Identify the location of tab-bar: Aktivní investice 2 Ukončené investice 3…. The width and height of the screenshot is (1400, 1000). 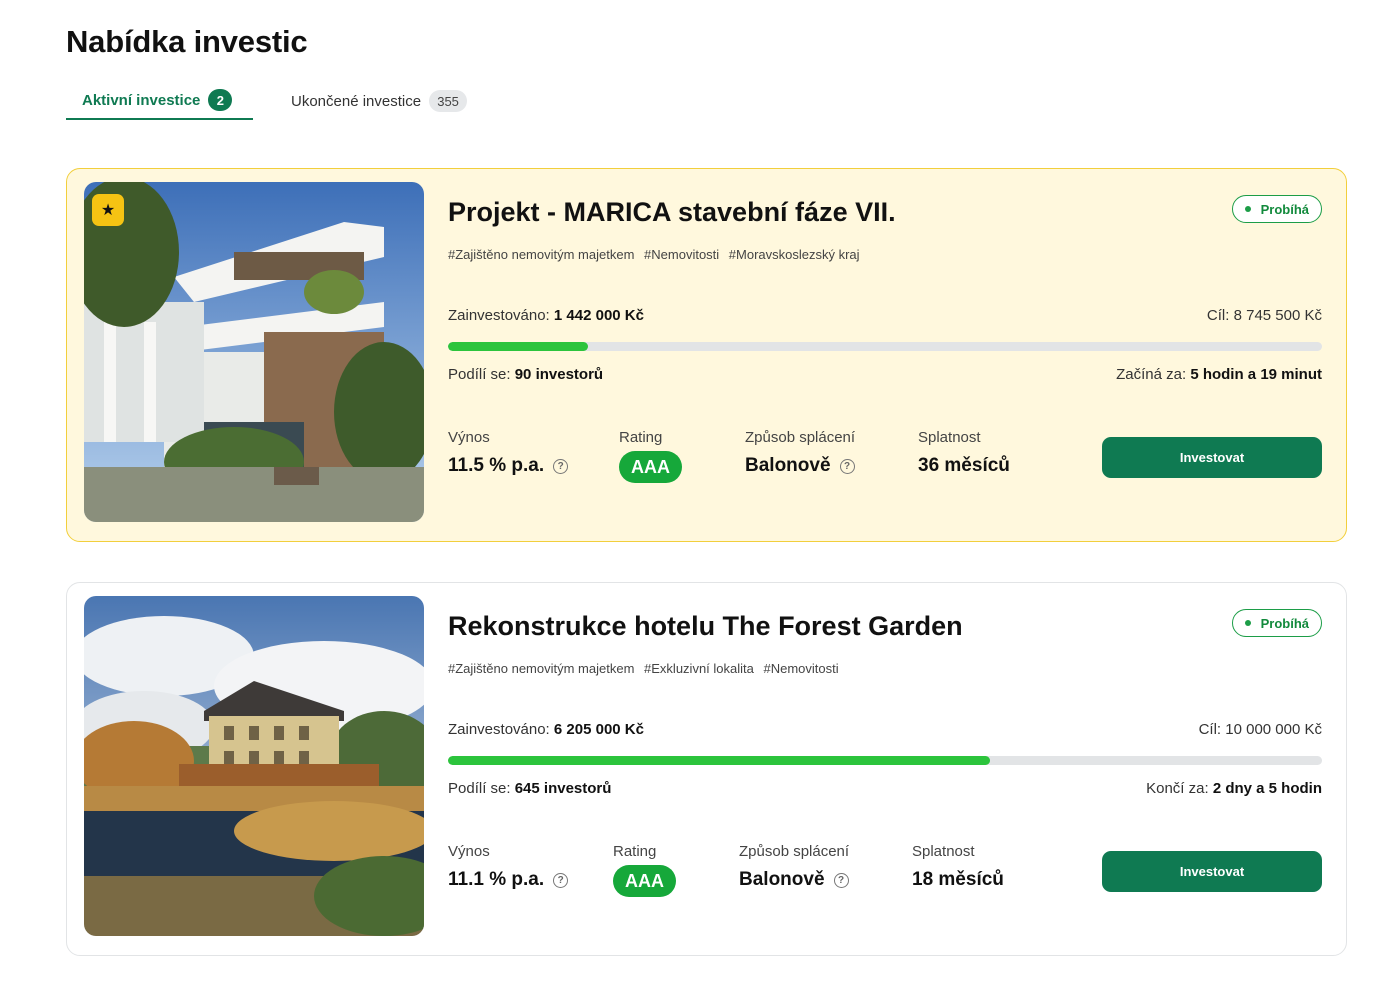
(276, 101).